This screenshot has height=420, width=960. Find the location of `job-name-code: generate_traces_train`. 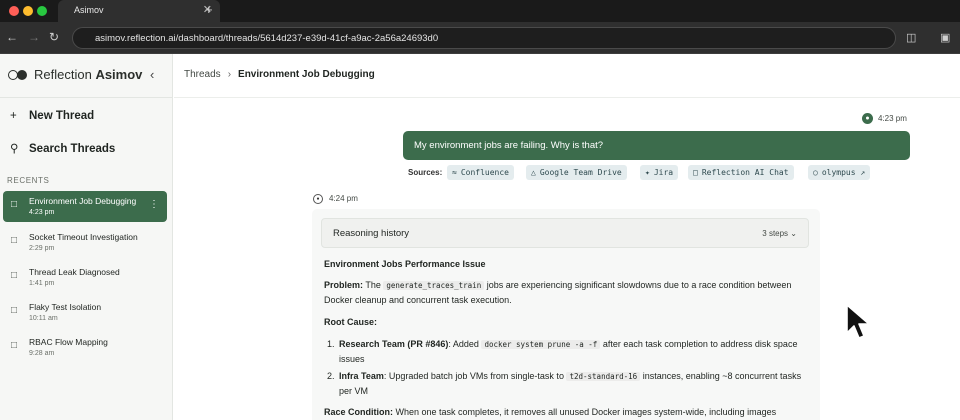

job-name-code: generate_traces_train is located at coordinates (434, 285).